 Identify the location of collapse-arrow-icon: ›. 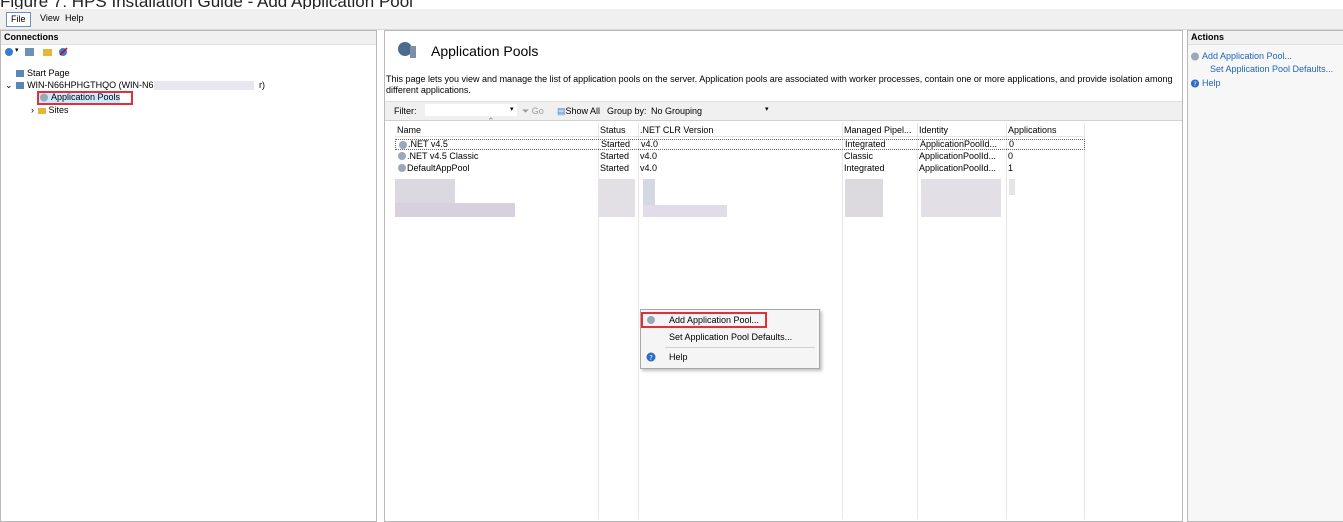
(32, 110).